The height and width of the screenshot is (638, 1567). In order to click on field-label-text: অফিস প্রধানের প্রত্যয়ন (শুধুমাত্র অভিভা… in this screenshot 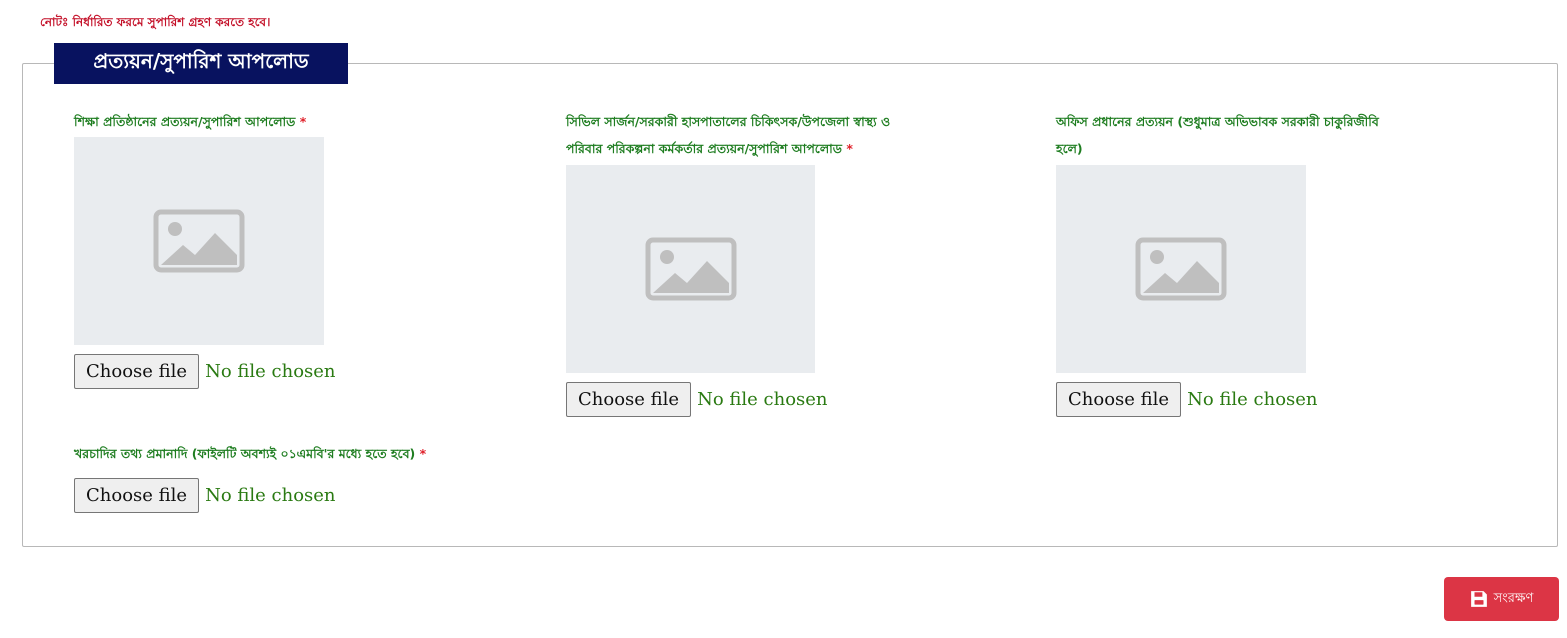, I will do `click(1217, 121)`.